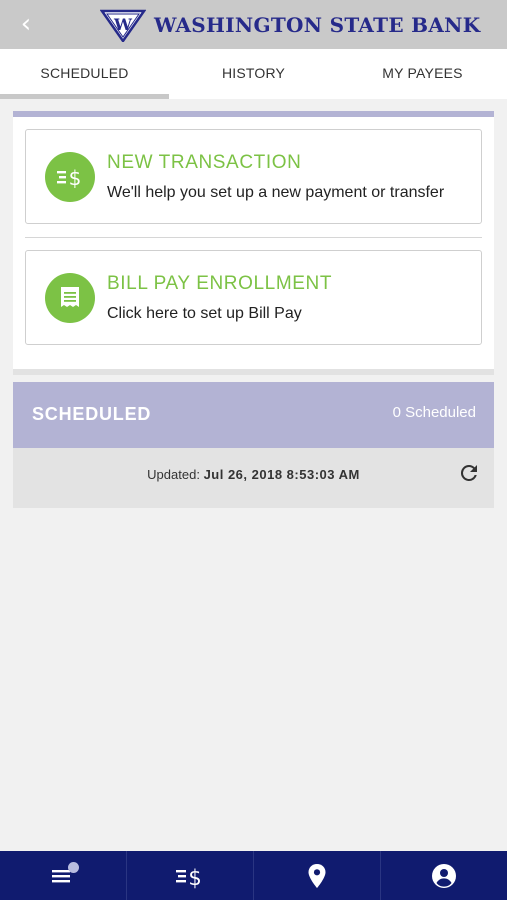 The height and width of the screenshot is (900, 507). I want to click on new-transaction-title: NEW TRANSACTION, so click(204, 162).